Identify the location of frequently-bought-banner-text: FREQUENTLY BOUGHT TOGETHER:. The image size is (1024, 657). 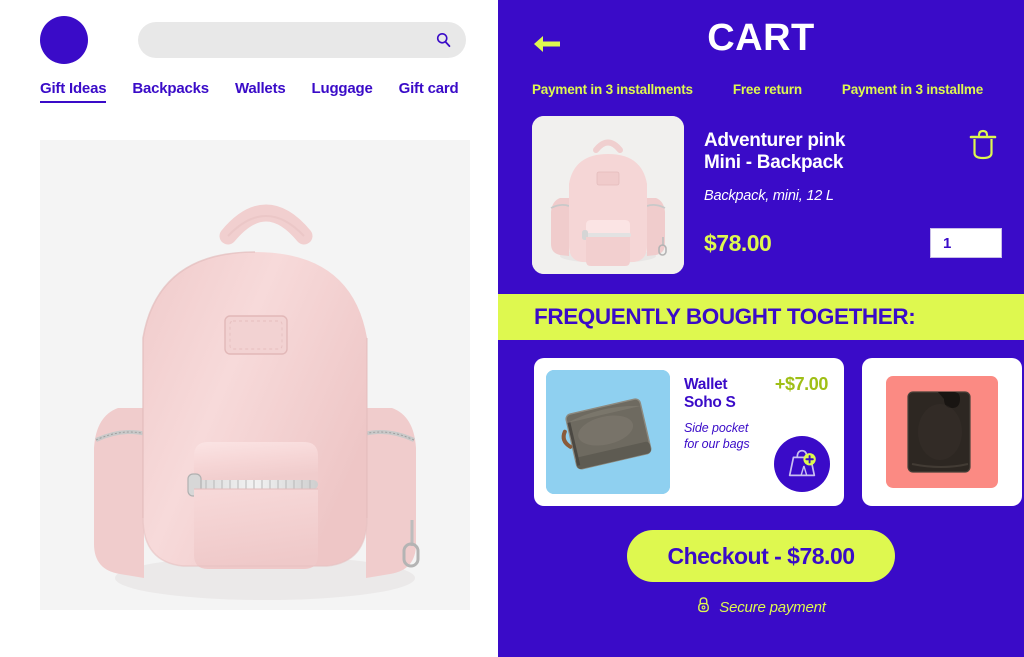
(725, 316).